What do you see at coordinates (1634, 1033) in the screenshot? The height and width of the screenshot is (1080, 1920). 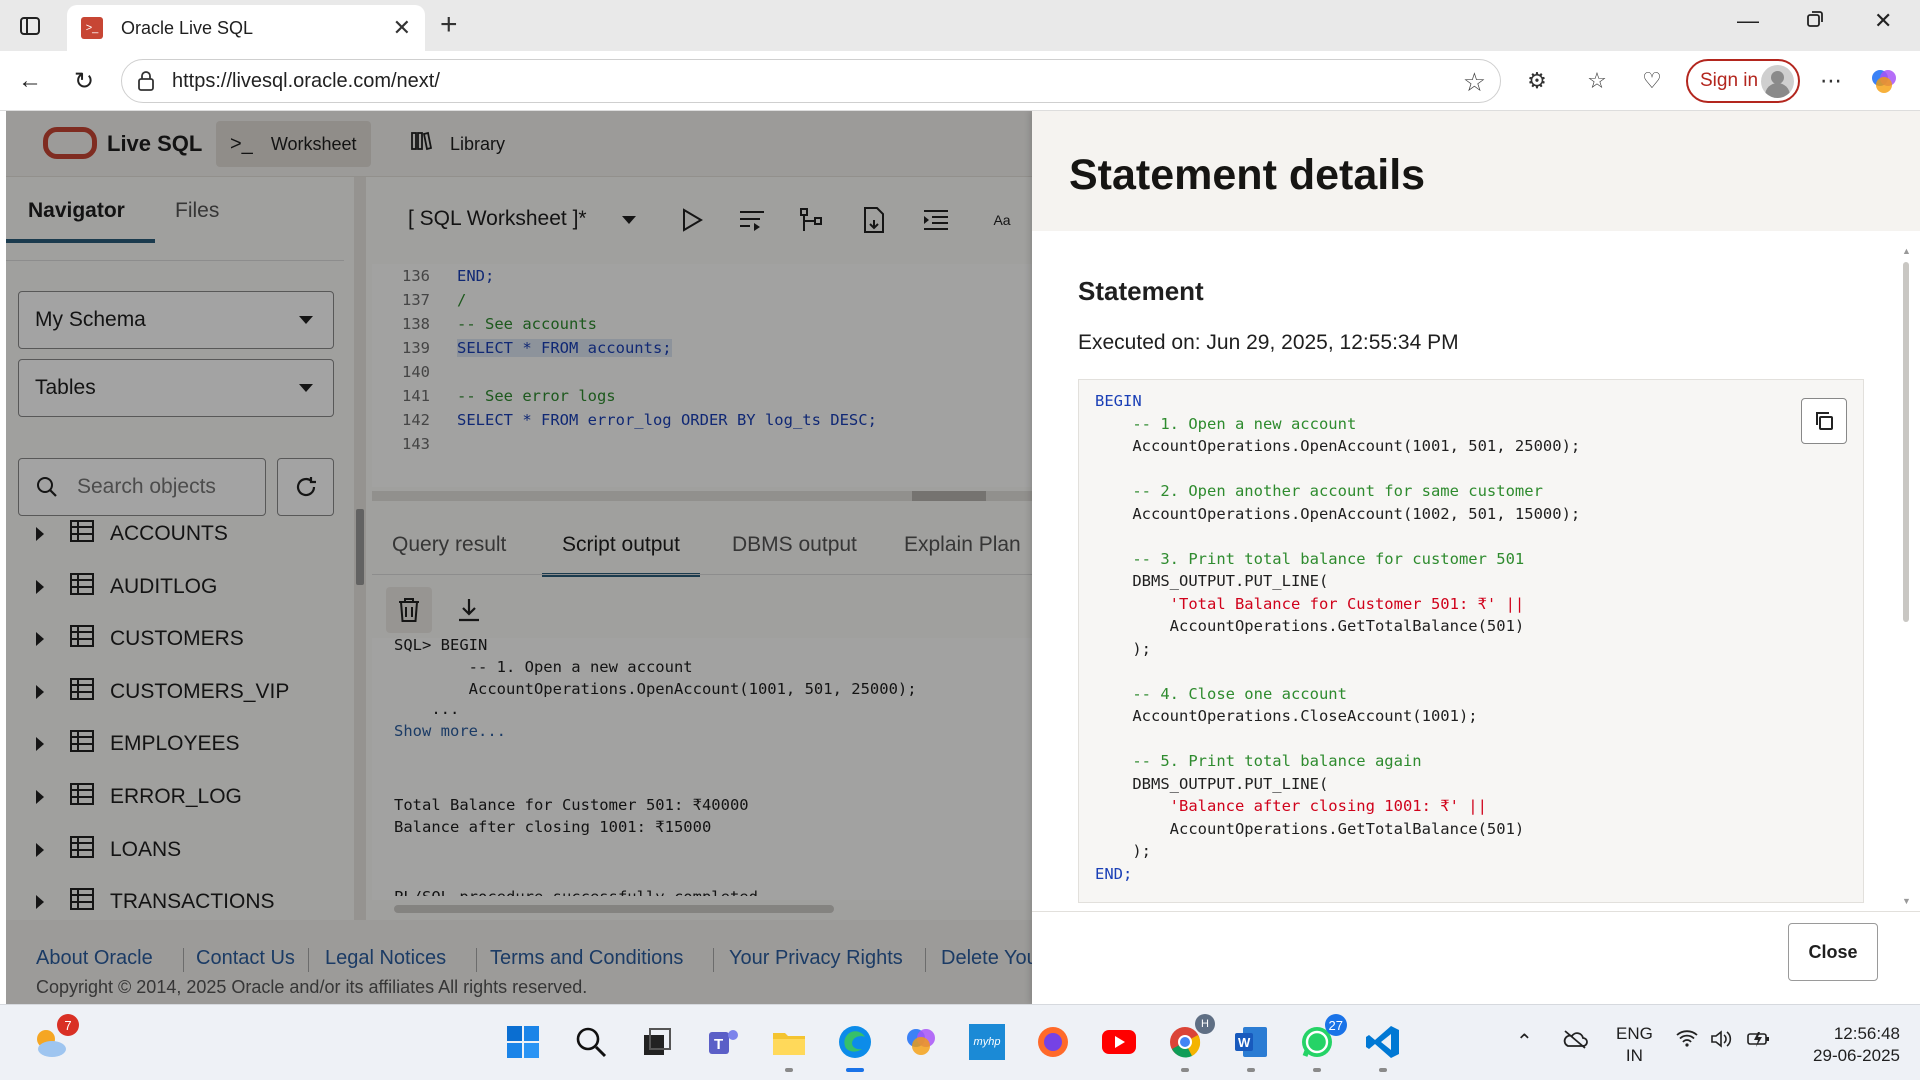 I see `lang-code: ENG` at bounding box center [1634, 1033].